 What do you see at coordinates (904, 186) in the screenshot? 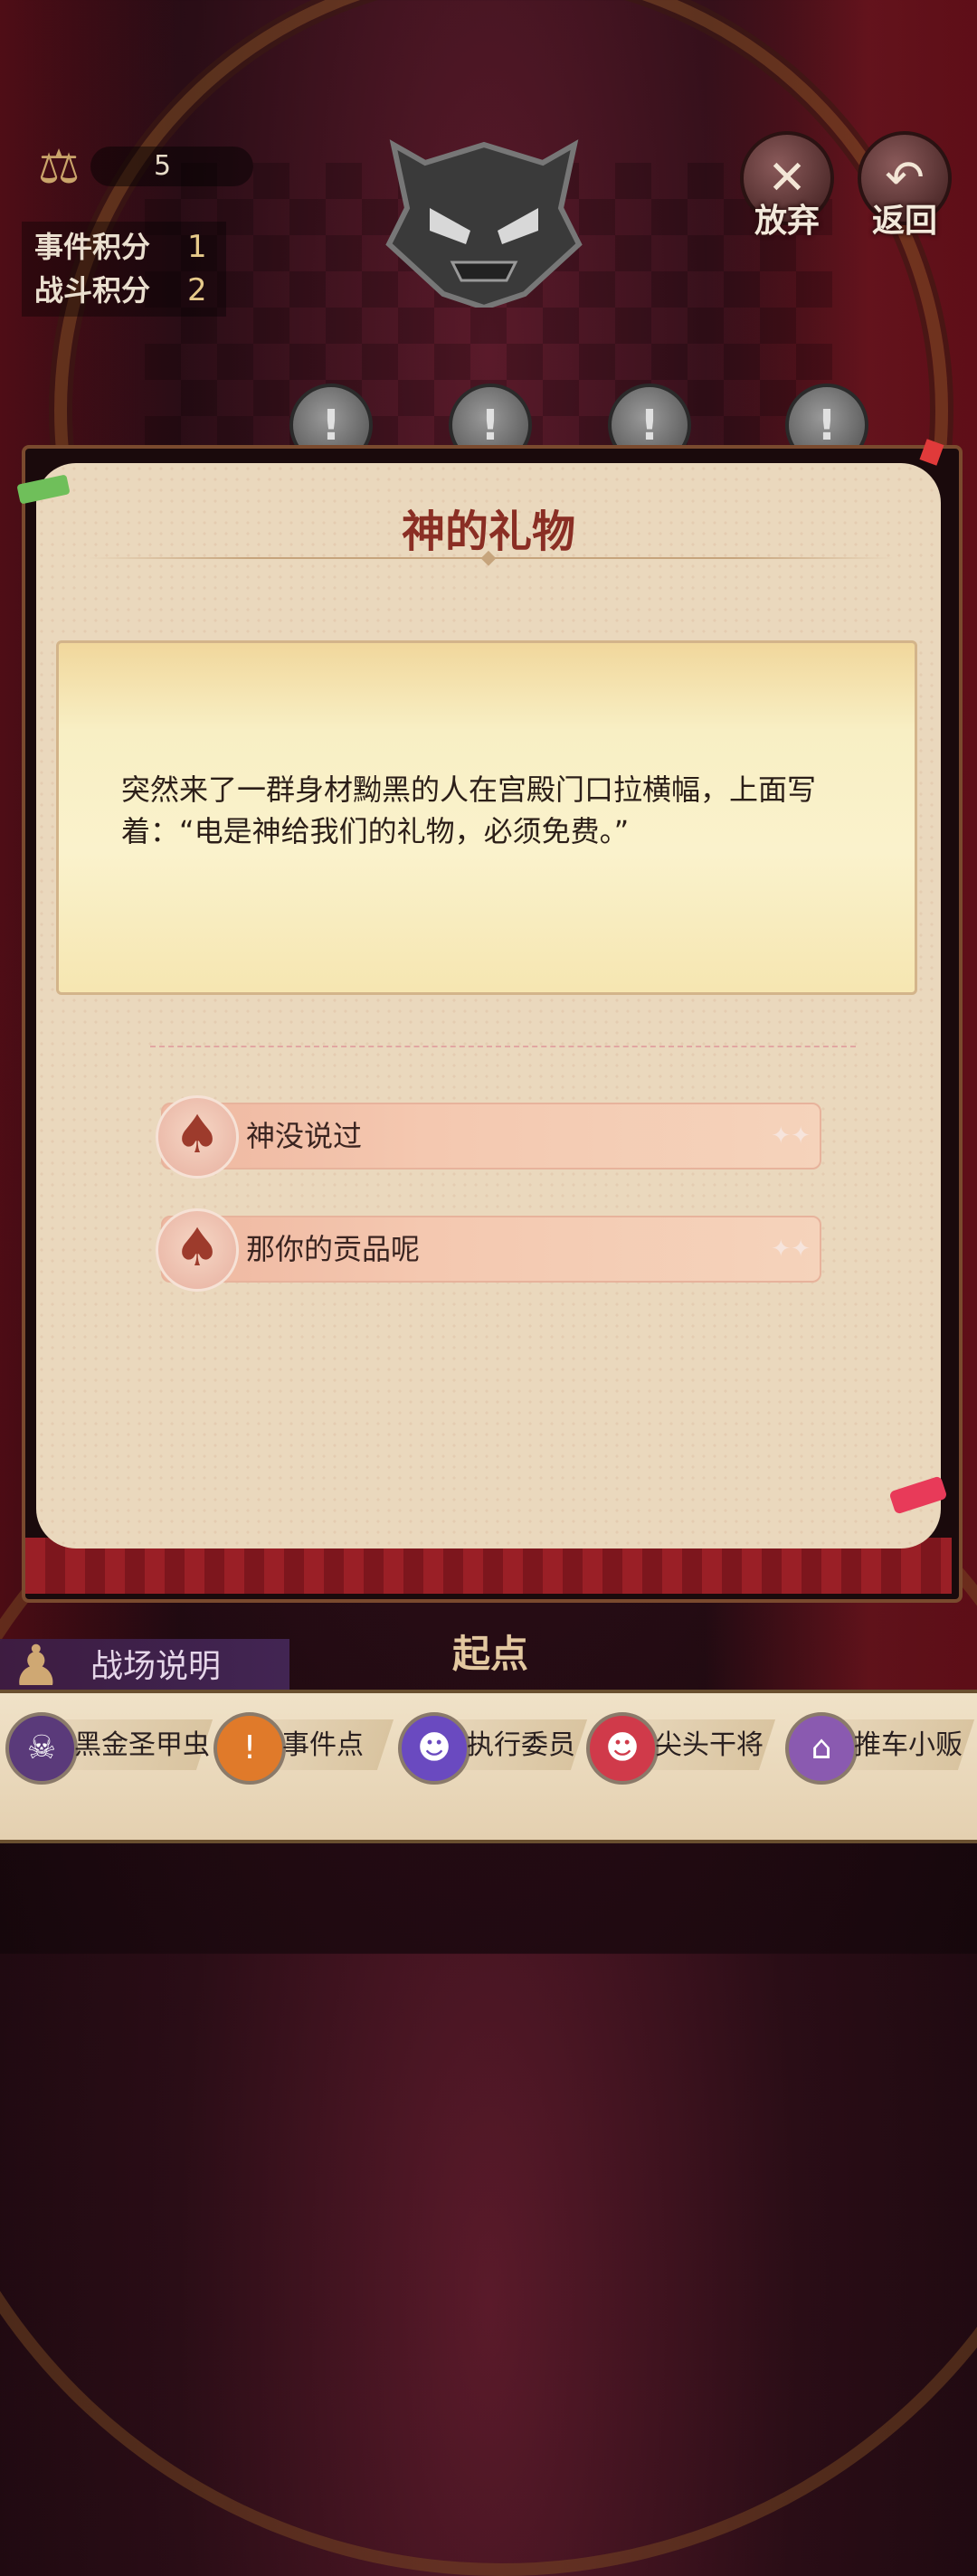
I see `back-button: ↶ 返回` at bounding box center [904, 186].